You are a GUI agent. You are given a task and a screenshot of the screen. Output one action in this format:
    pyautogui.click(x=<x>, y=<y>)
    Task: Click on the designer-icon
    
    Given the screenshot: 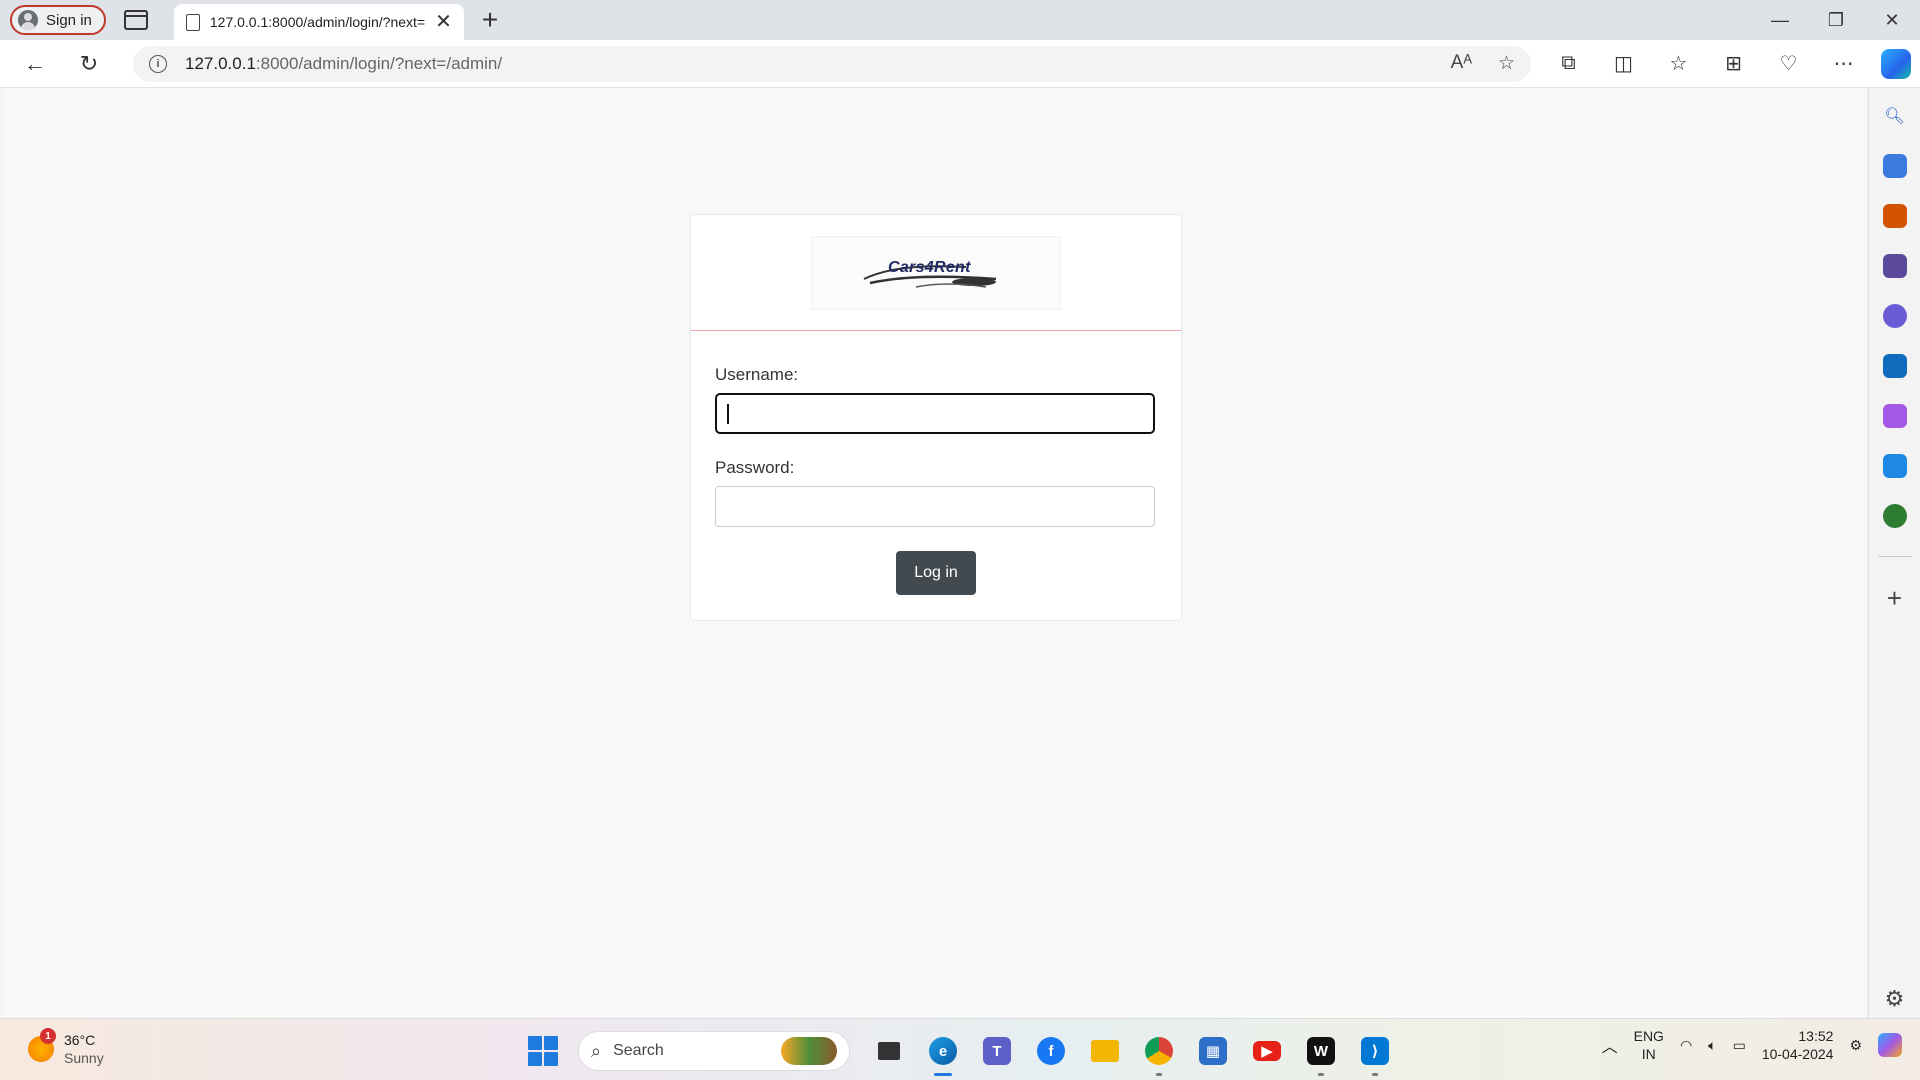 What is the action you would take?
    pyautogui.click(x=1894, y=416)
    